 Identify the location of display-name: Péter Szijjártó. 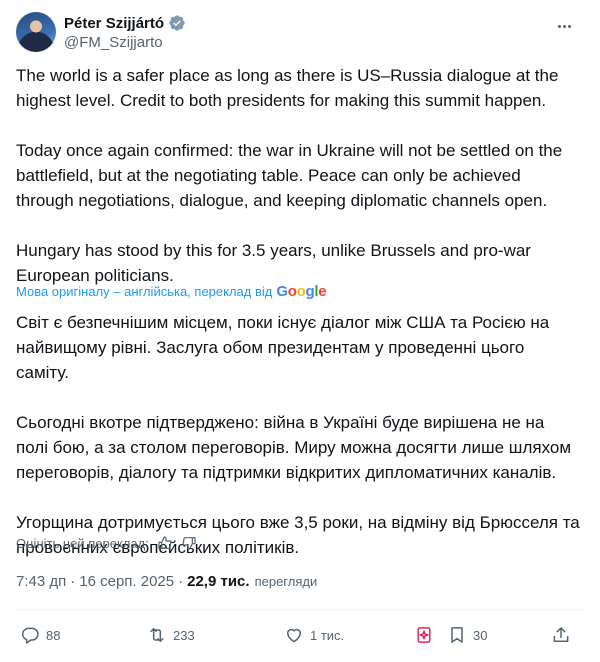
(114, 23).